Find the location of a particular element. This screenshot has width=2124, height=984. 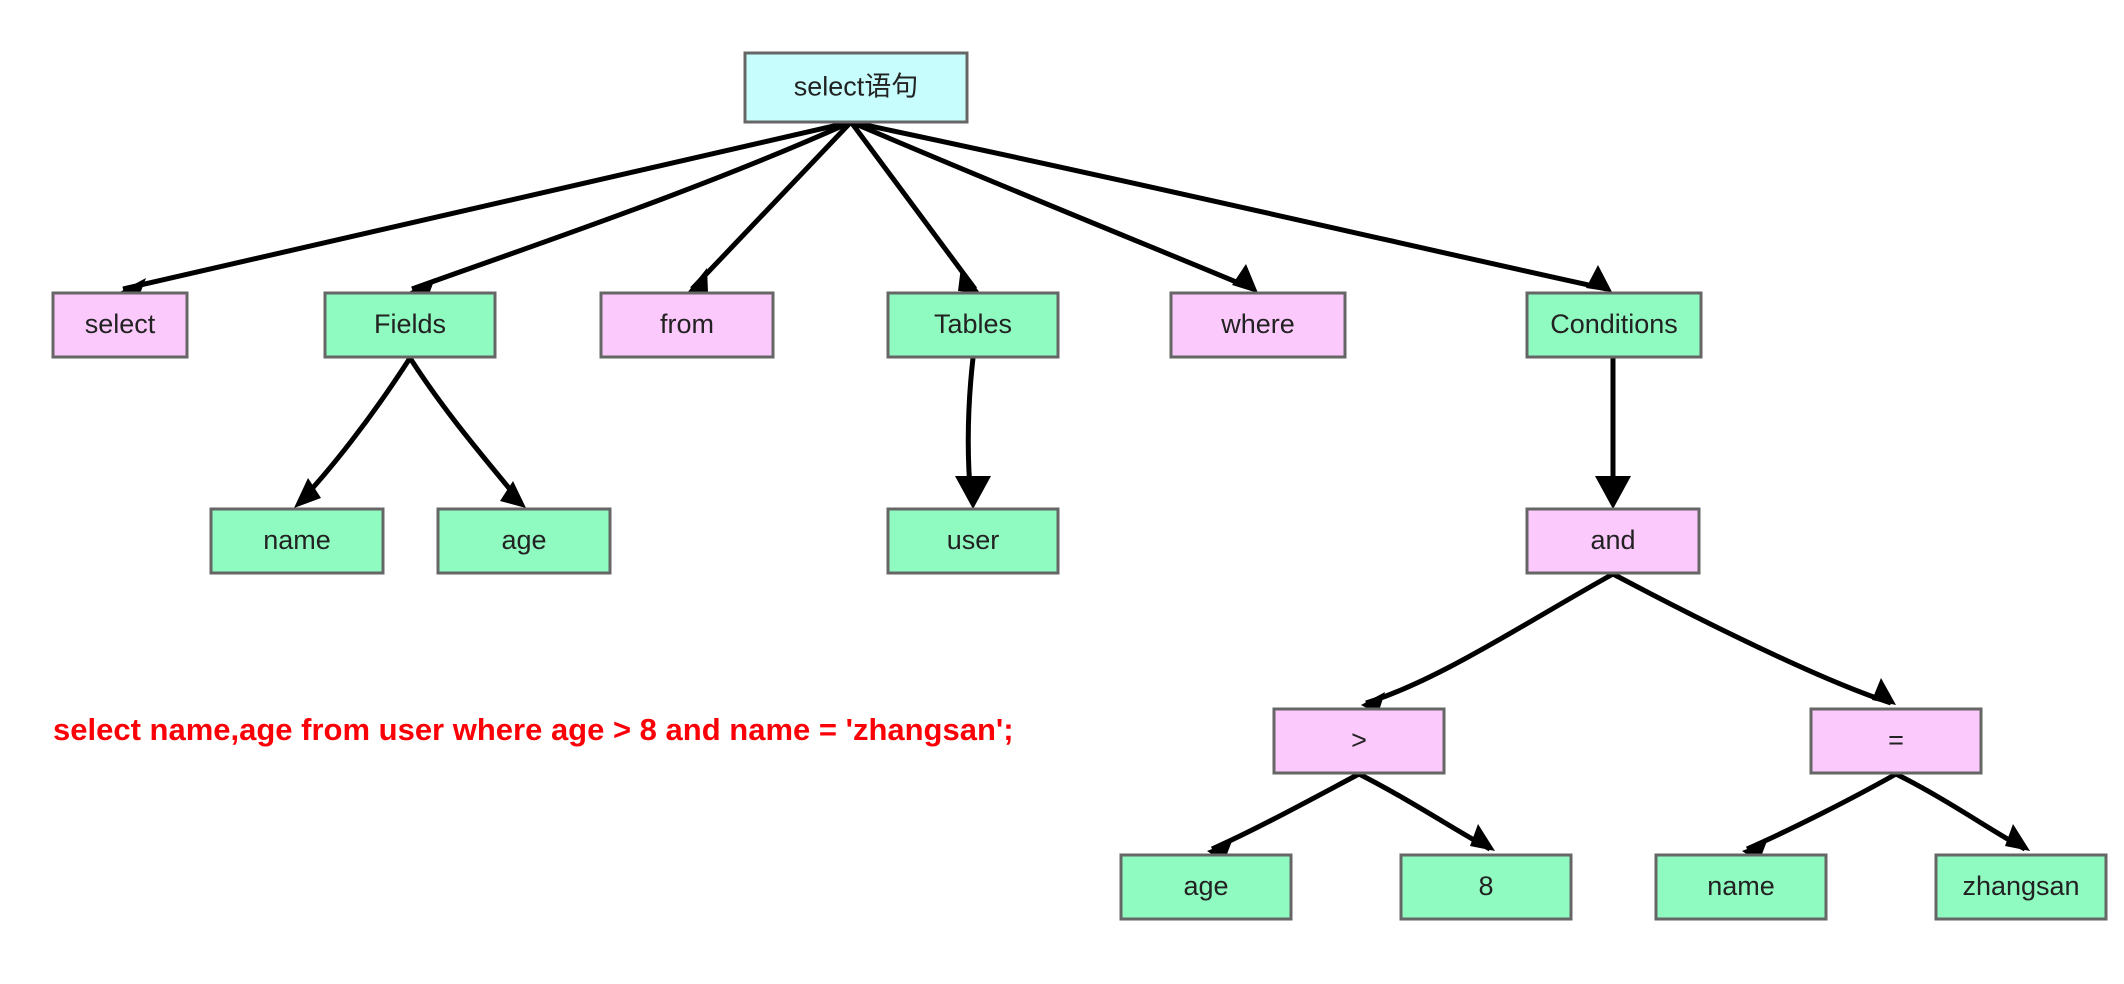

node-label: where is located at coordinates (1257, 324).